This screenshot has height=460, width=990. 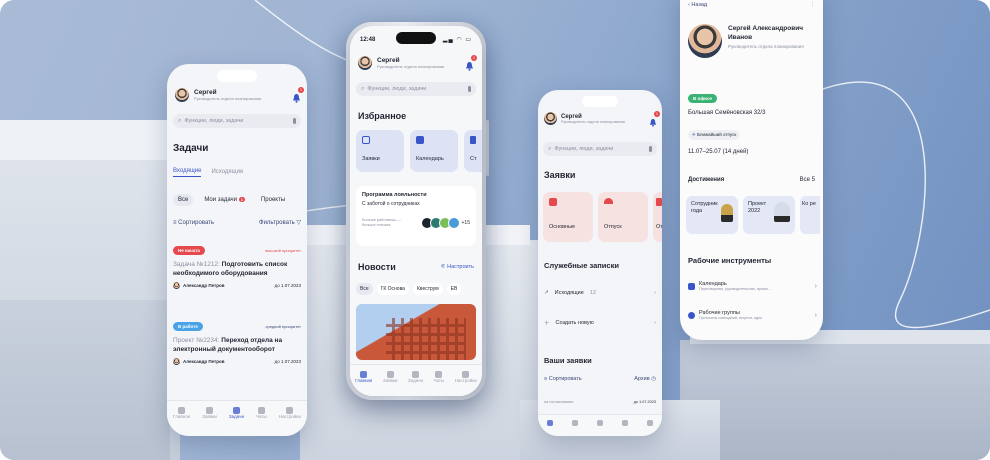 I want to click on tool-desc: Протоколы совещаний, встречи, идеи, so click(x=731, y=318).